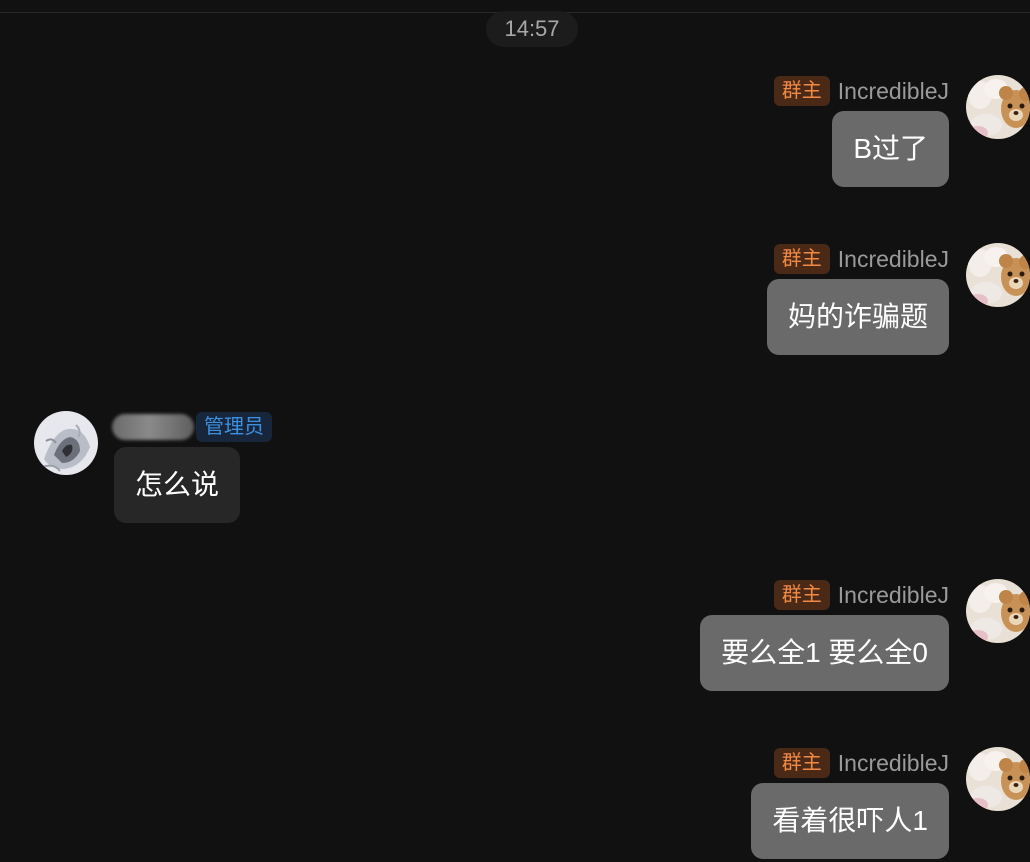  What do you see at coordinates (890, 149) in the screenshot?
I see `message-bubble: B过了` at bounding box center [890, 149].